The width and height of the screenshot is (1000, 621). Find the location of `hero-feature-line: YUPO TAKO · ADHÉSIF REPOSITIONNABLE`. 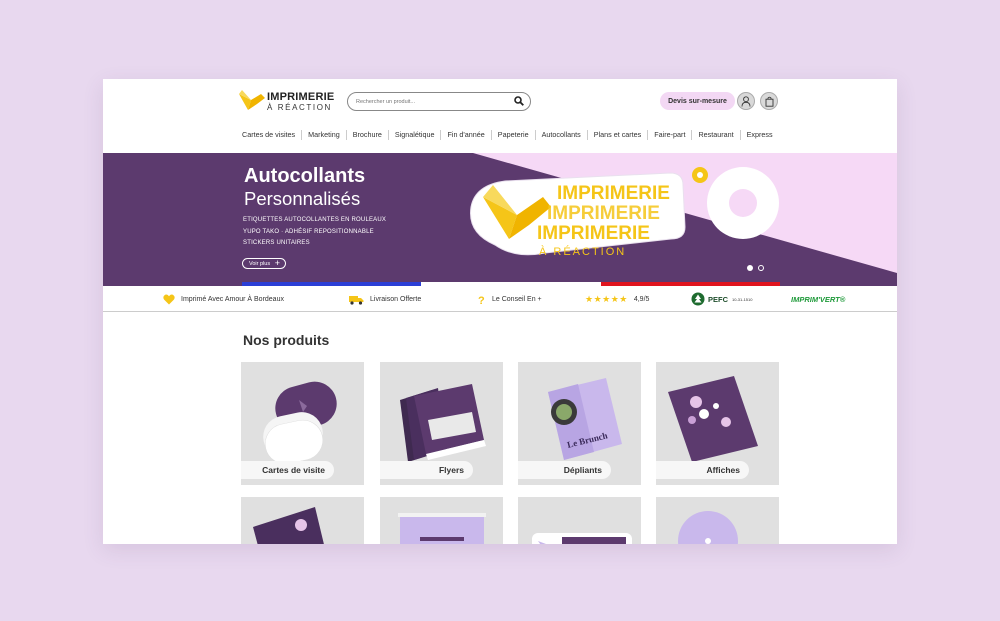

hero-feature-line: YUPO TAKO · ADHÉSIF REPOSITIONNABLE is located at coordinates (308, 231).